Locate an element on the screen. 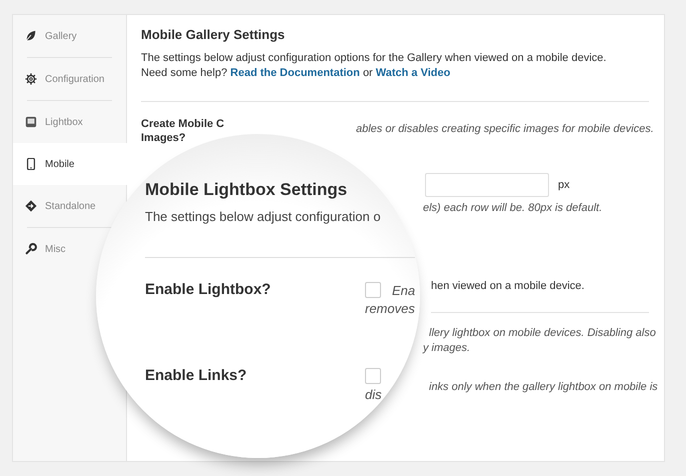 The image size is (686, 476). setting-description: els) each row will be. 80px is default. is located at coordinates (513, 208).